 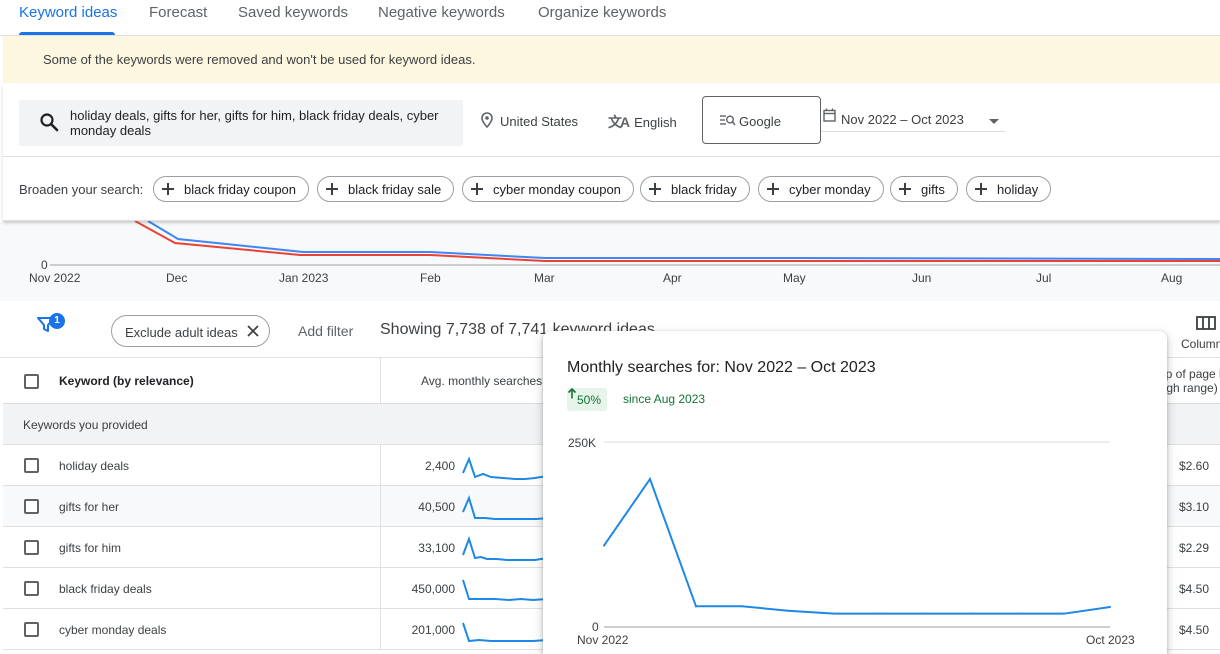 I want to click on data-point-aug-2023, so click(x=1018, y=613).